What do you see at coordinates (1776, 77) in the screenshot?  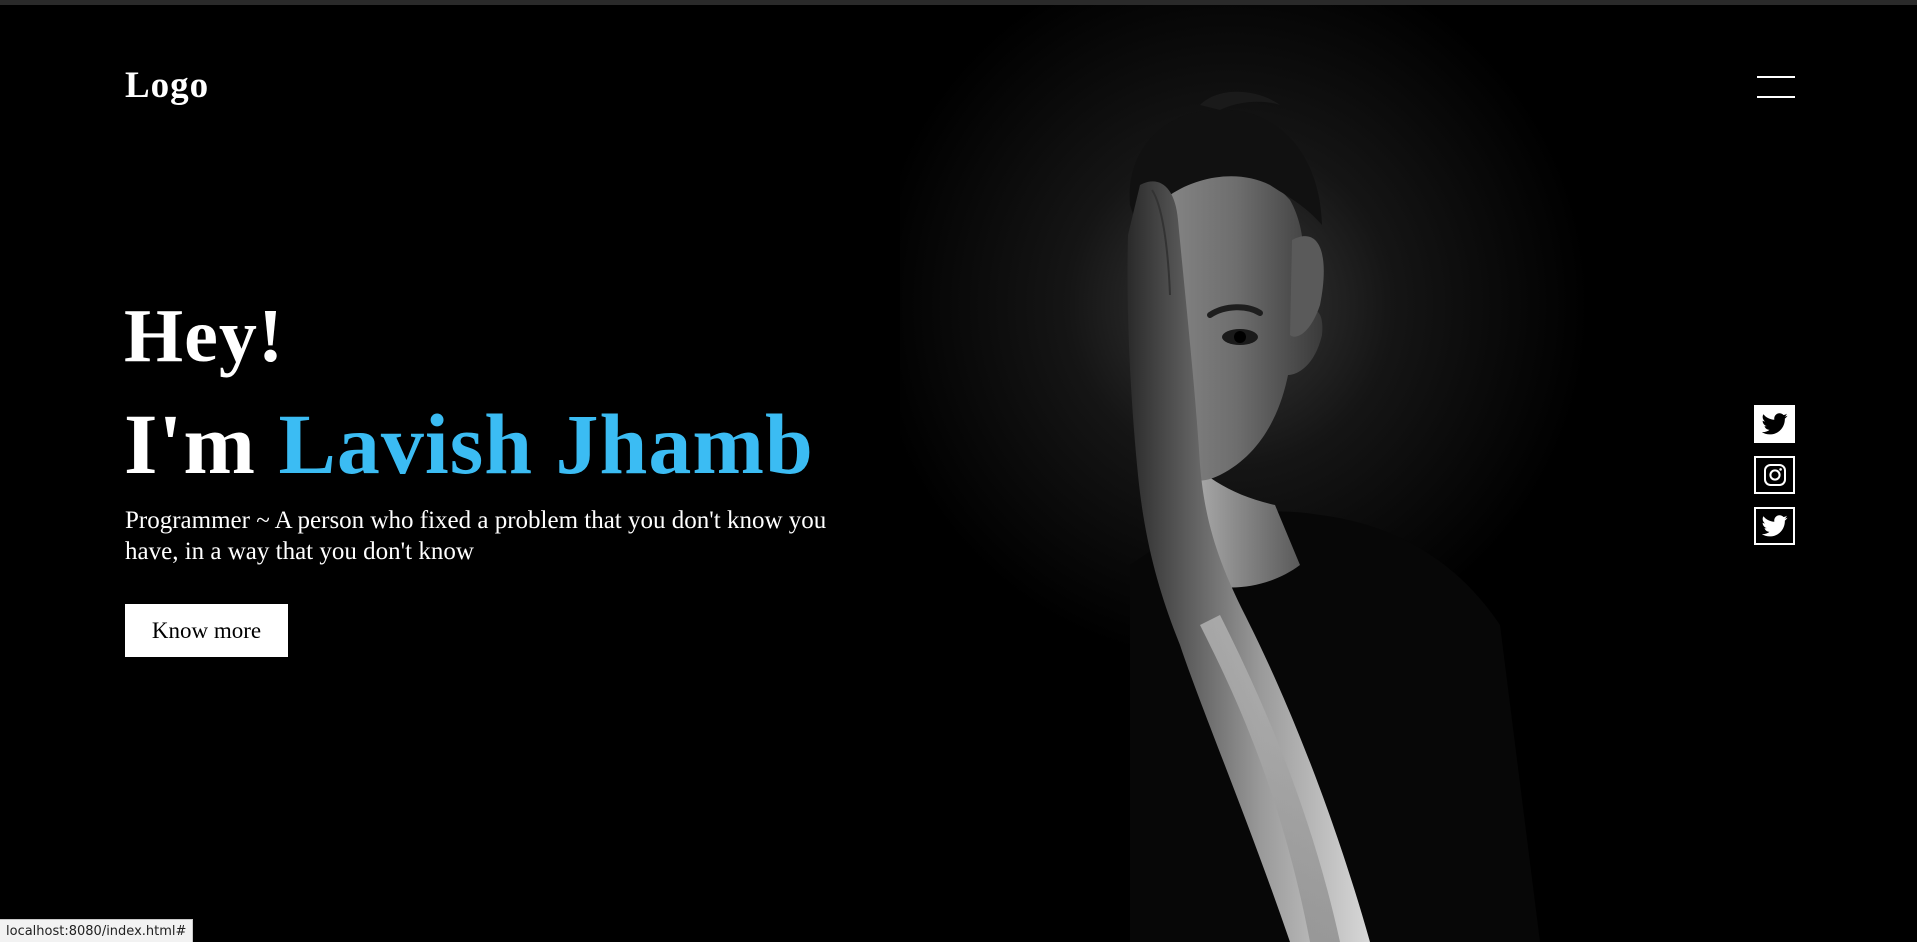 I see `menu-bar-top` at bounding box center [1776, 77].